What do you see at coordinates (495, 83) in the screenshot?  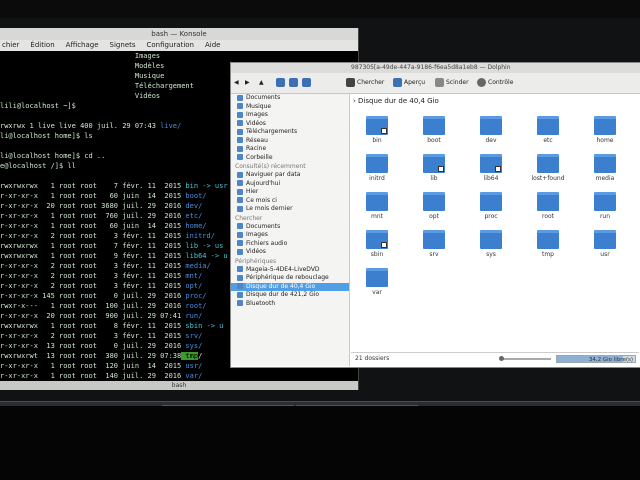 I see `control-button: Contrôle` at bounding box center [495, 83].